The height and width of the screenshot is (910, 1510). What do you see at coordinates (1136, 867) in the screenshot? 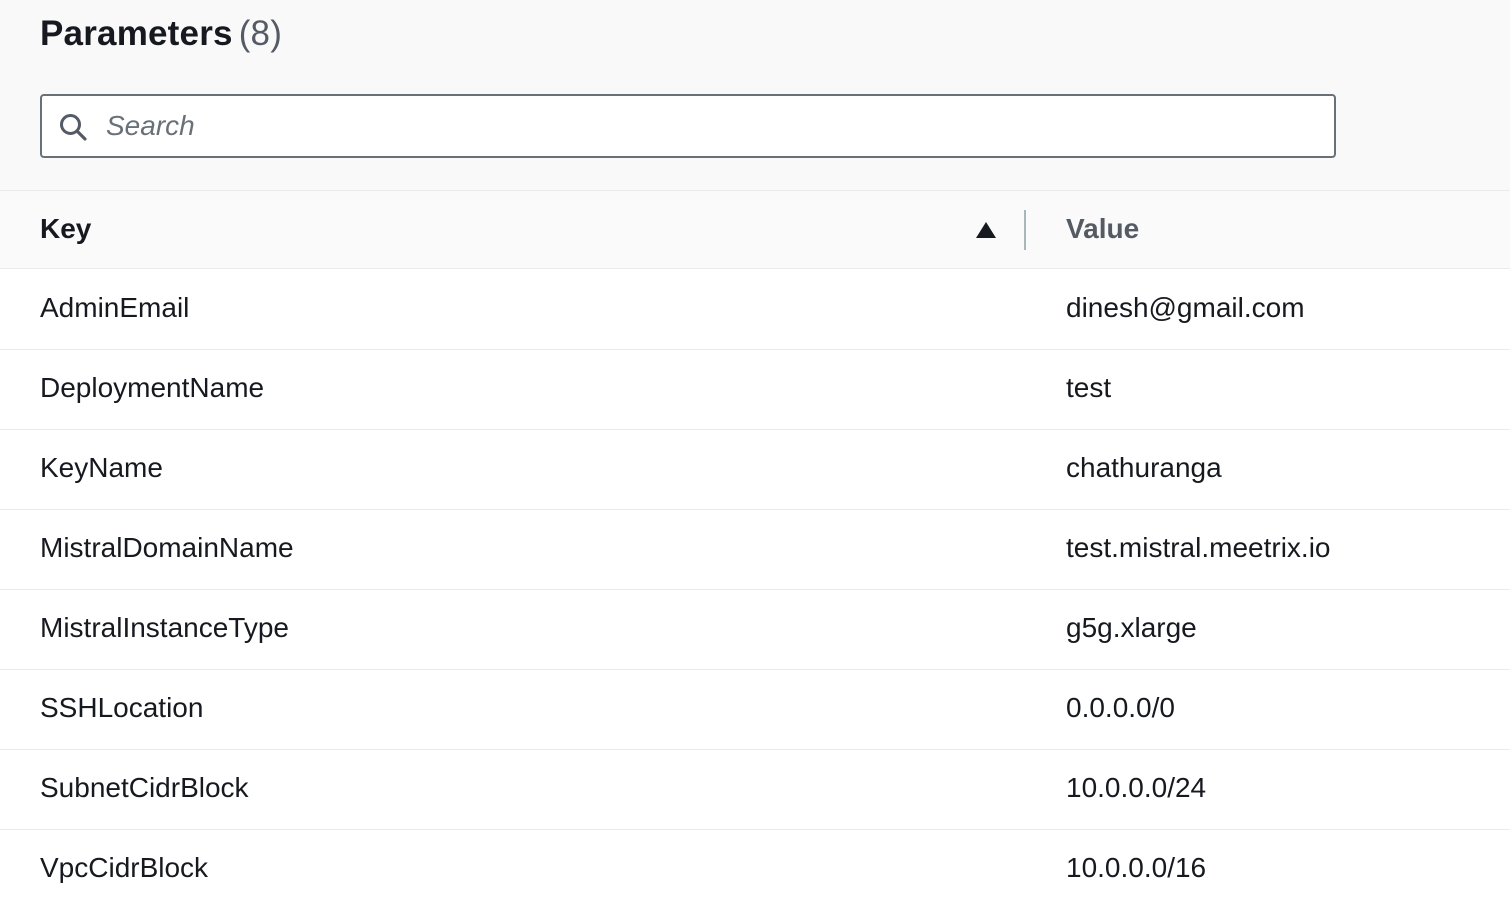
I see `row-value: 10.0.0.0/16` at bounding box center [1136, 867].